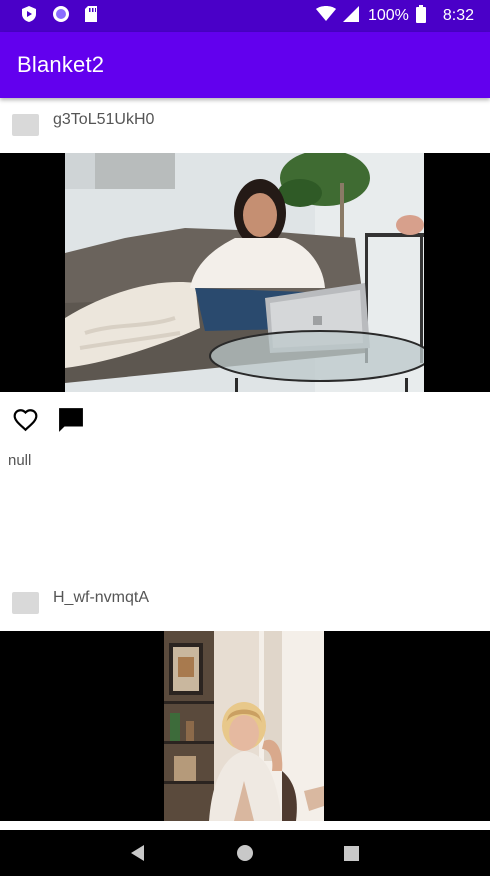 The image size is (490, 876). Describe the element at coordinates (245, 420) in the screenshot. I see `post-actions` at that location.